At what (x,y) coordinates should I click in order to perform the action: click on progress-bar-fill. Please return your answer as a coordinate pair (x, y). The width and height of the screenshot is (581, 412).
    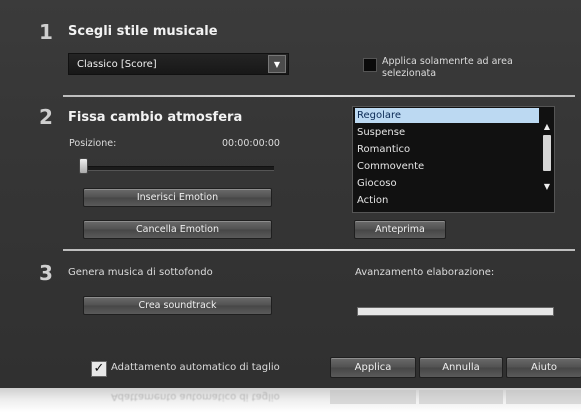
    Looking at the image, I should click on (455, 311).